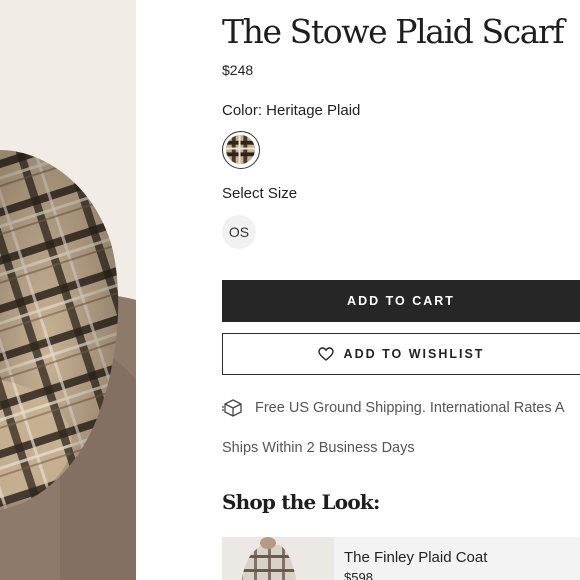  I want to click on look-item-price: $598, so click(358, 575).